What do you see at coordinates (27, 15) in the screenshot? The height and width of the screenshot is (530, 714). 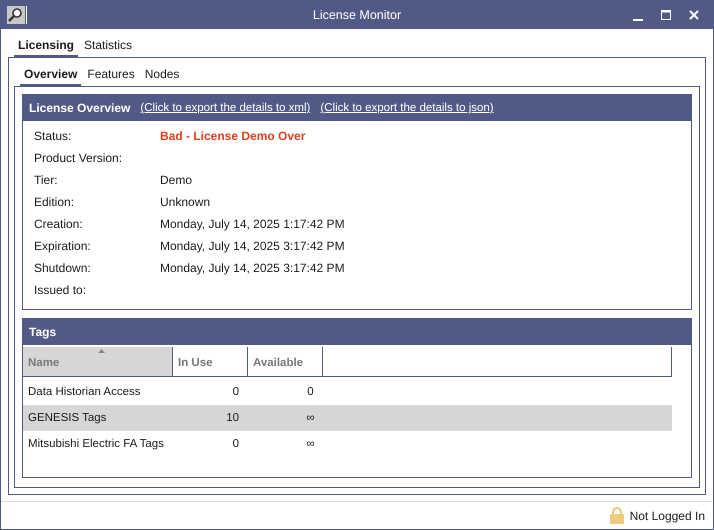 I see `divider-icon` at bounding box center [27, 15].